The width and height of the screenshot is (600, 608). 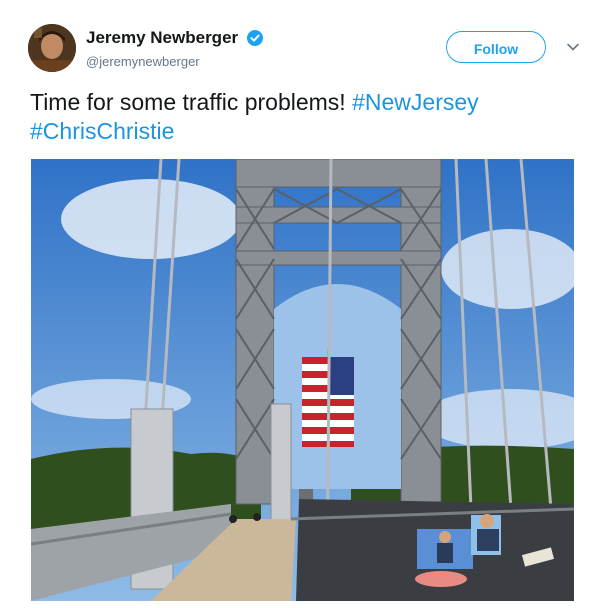 I want to click on display-name: Jeremy Newberger, so click(x=162, y=38).